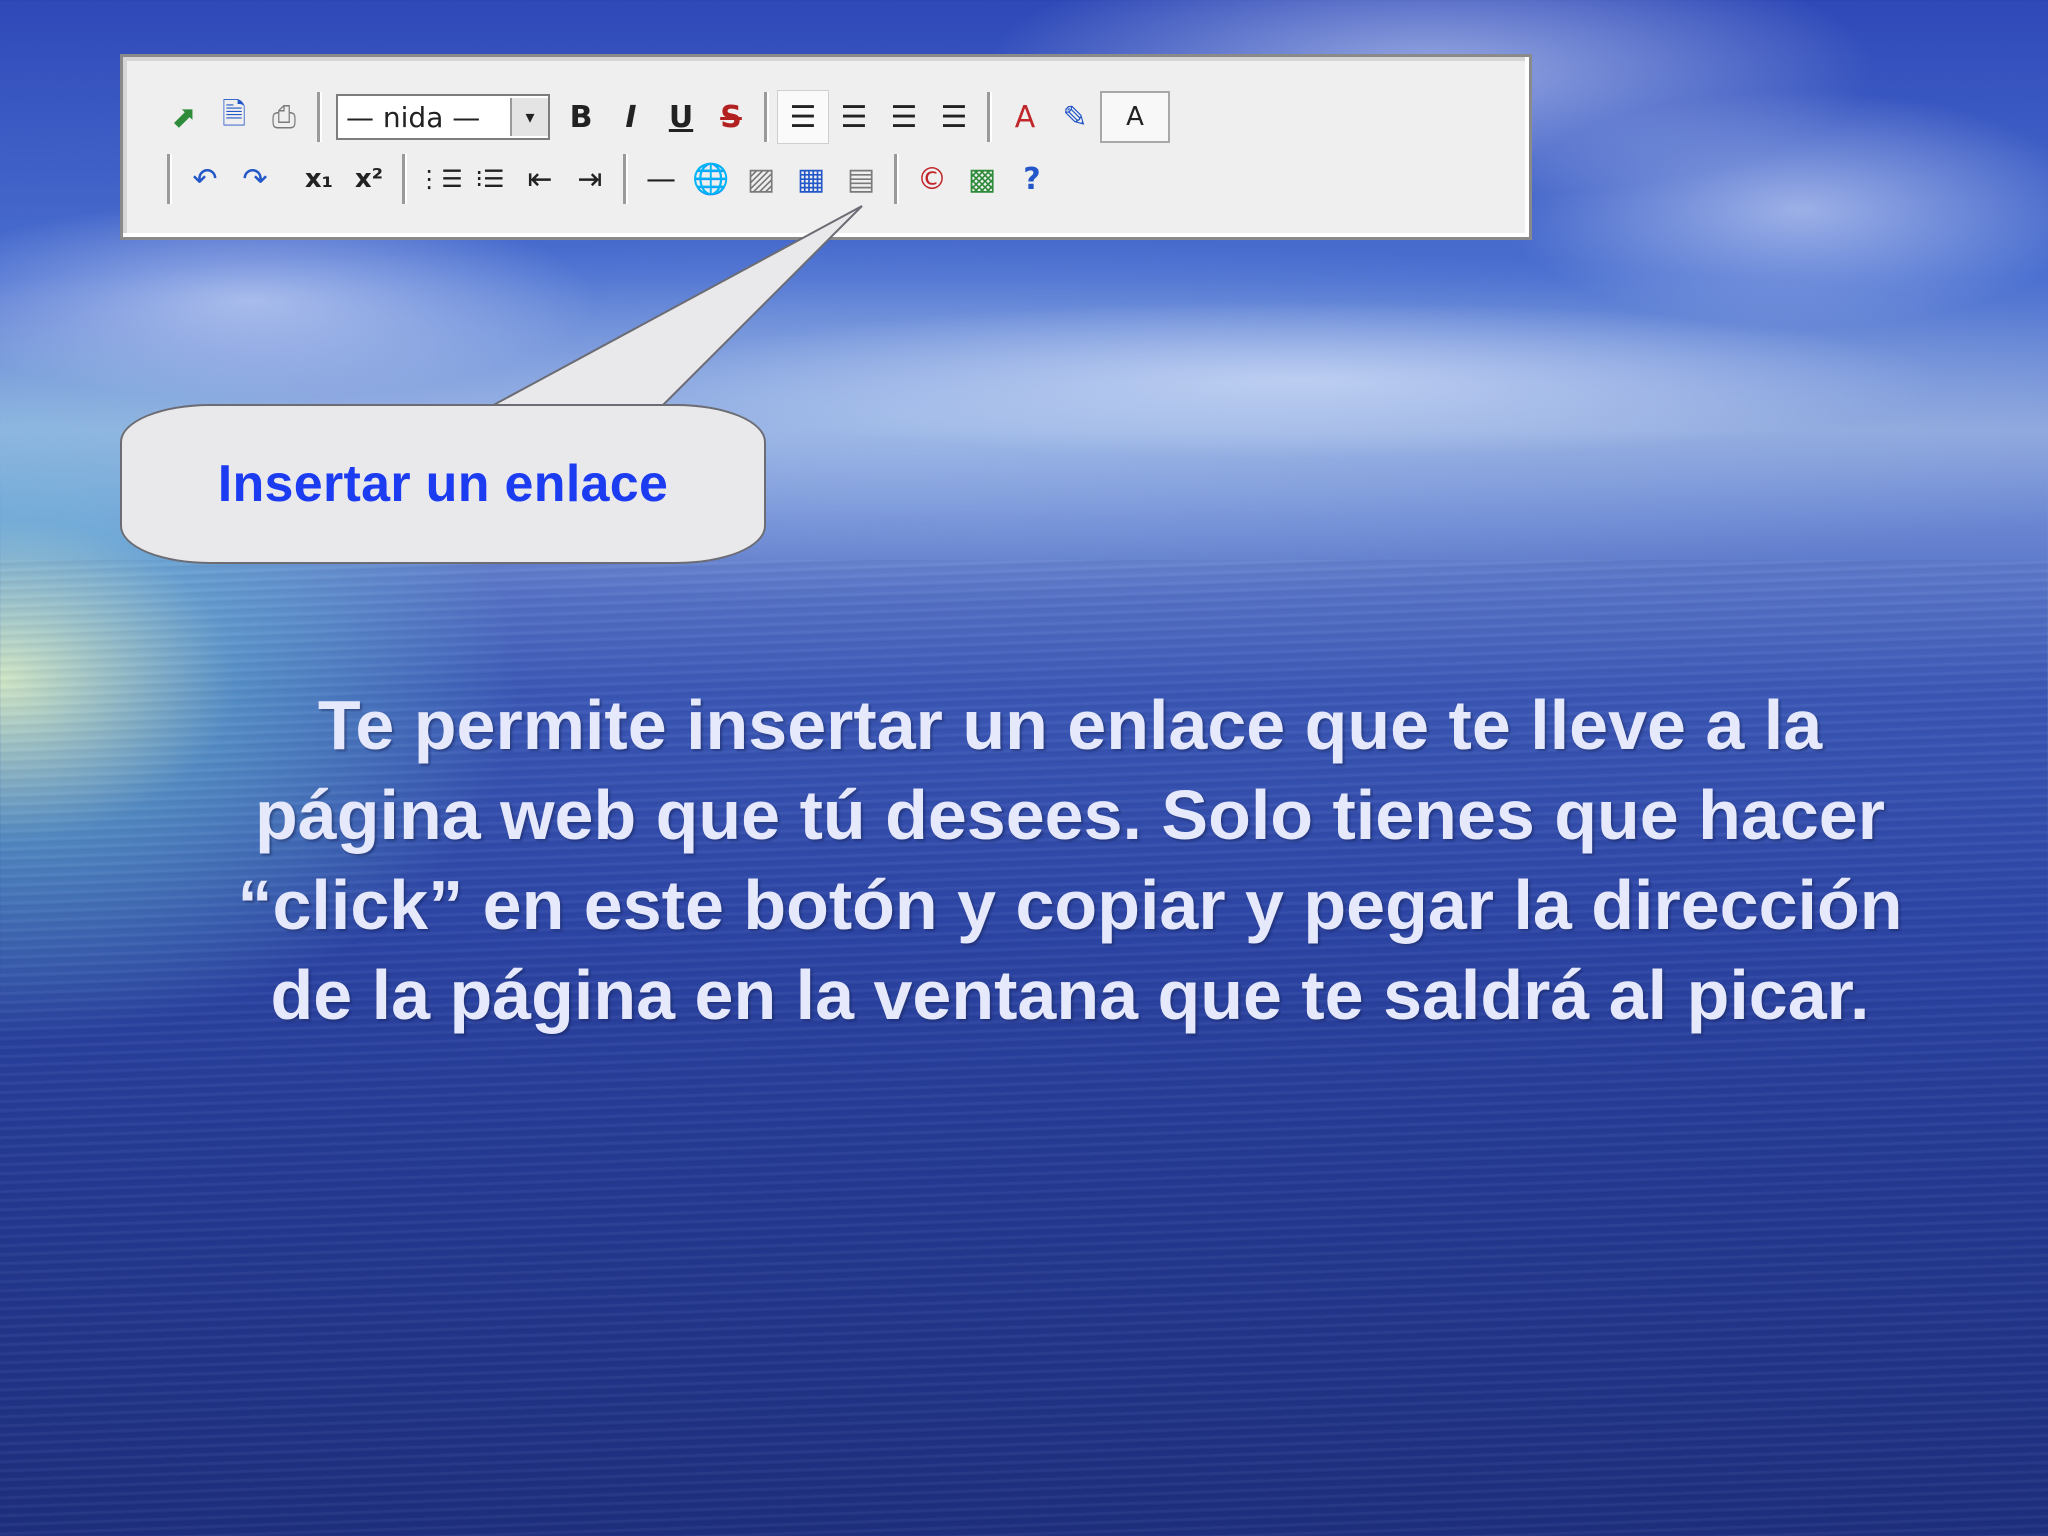 Image resolution: width=2048 pixels, height=1536 pixels. I want to click on insert-link-callout: Insertar un enlace, so click(443, 484).